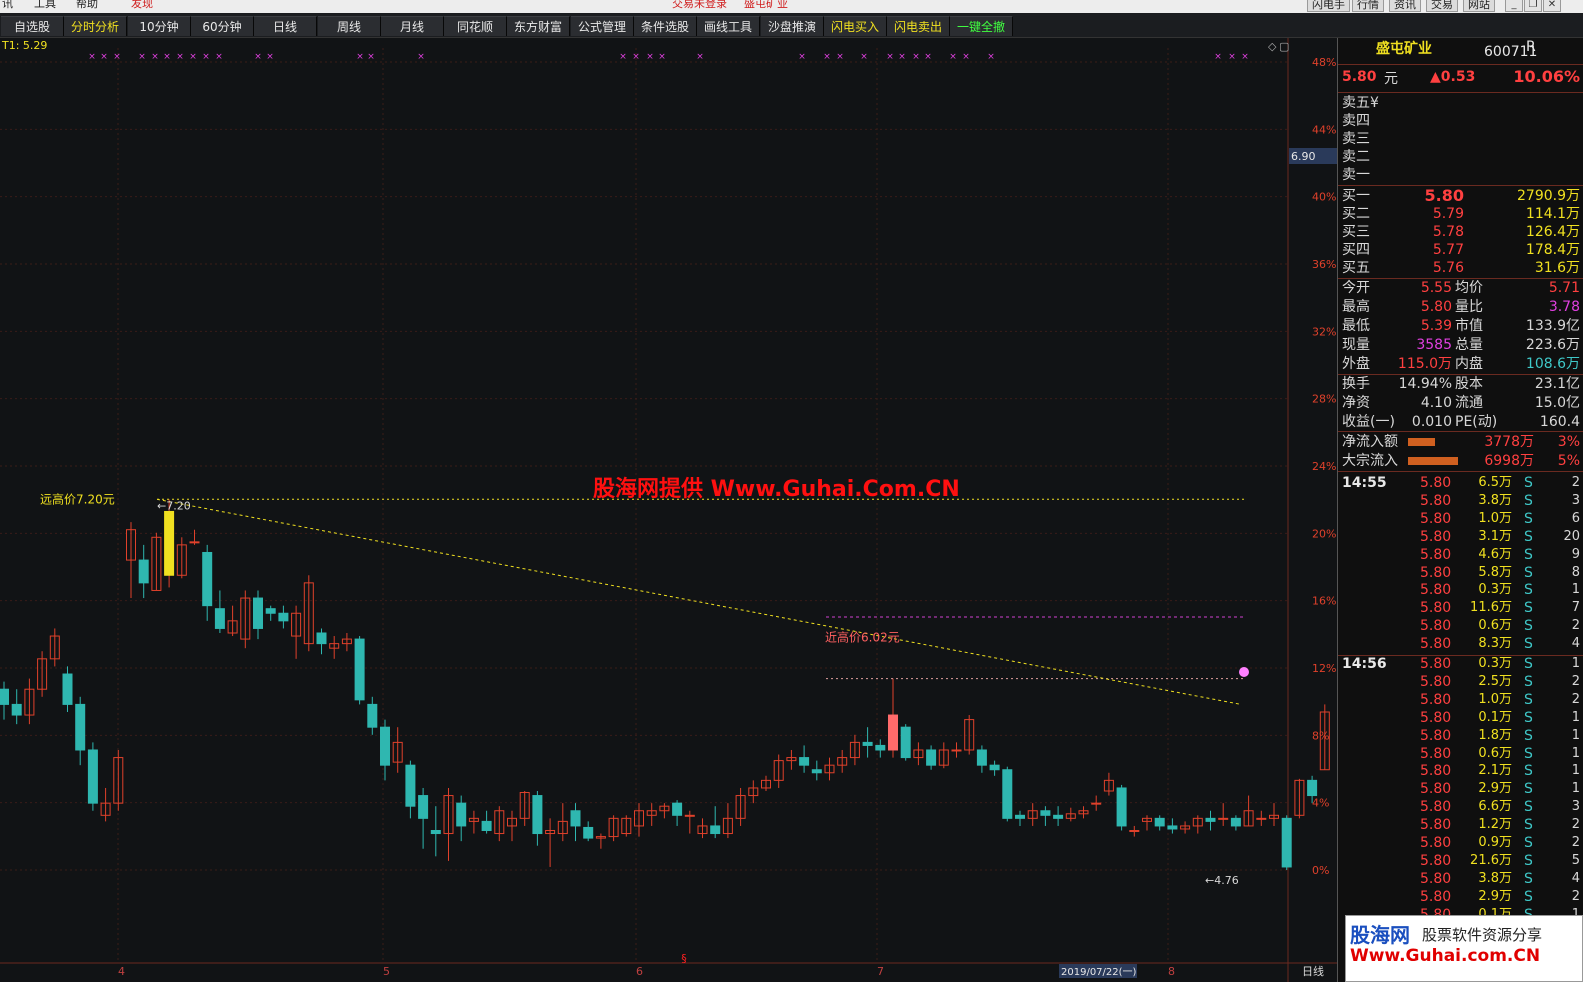 The width and height of the screenshot is (1583, 982). What do you see at coordinates (95, 26) in the screenshot?
I see `toolbar-tab-1: 分时分析` at bounding box center [95, 26].